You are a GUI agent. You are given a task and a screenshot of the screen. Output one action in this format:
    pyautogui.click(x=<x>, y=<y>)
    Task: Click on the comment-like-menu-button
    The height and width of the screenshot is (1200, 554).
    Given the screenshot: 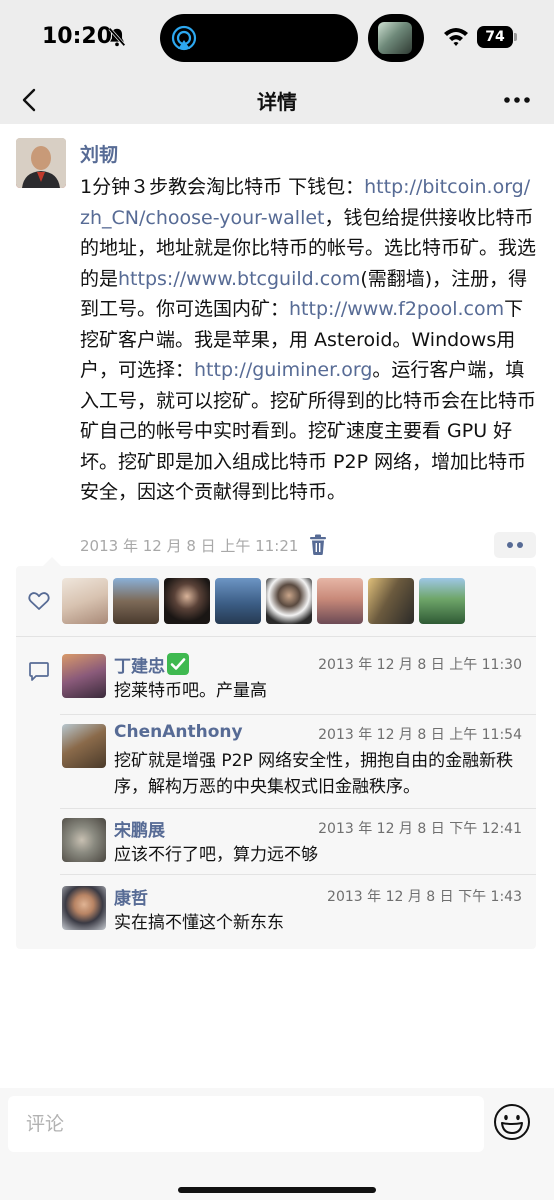 What is the action you would take?
    pyautogui.click(x=515, y=545)
    